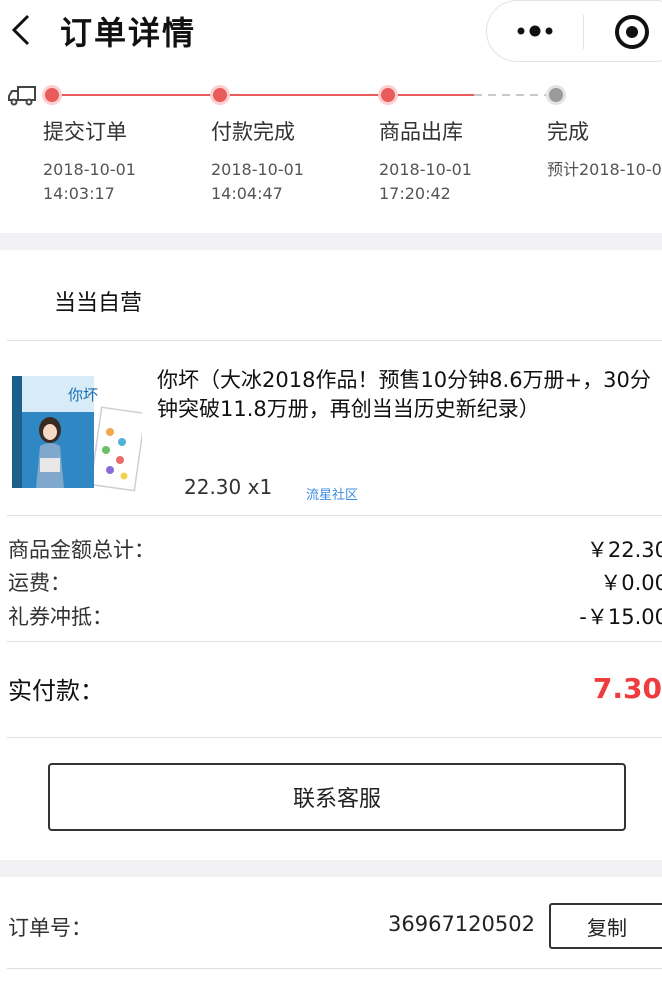 The image size is (662, 985). Describe the element at coordinates (83, 395) in the screenshot. I see `cover-title: 你坏` at that location.